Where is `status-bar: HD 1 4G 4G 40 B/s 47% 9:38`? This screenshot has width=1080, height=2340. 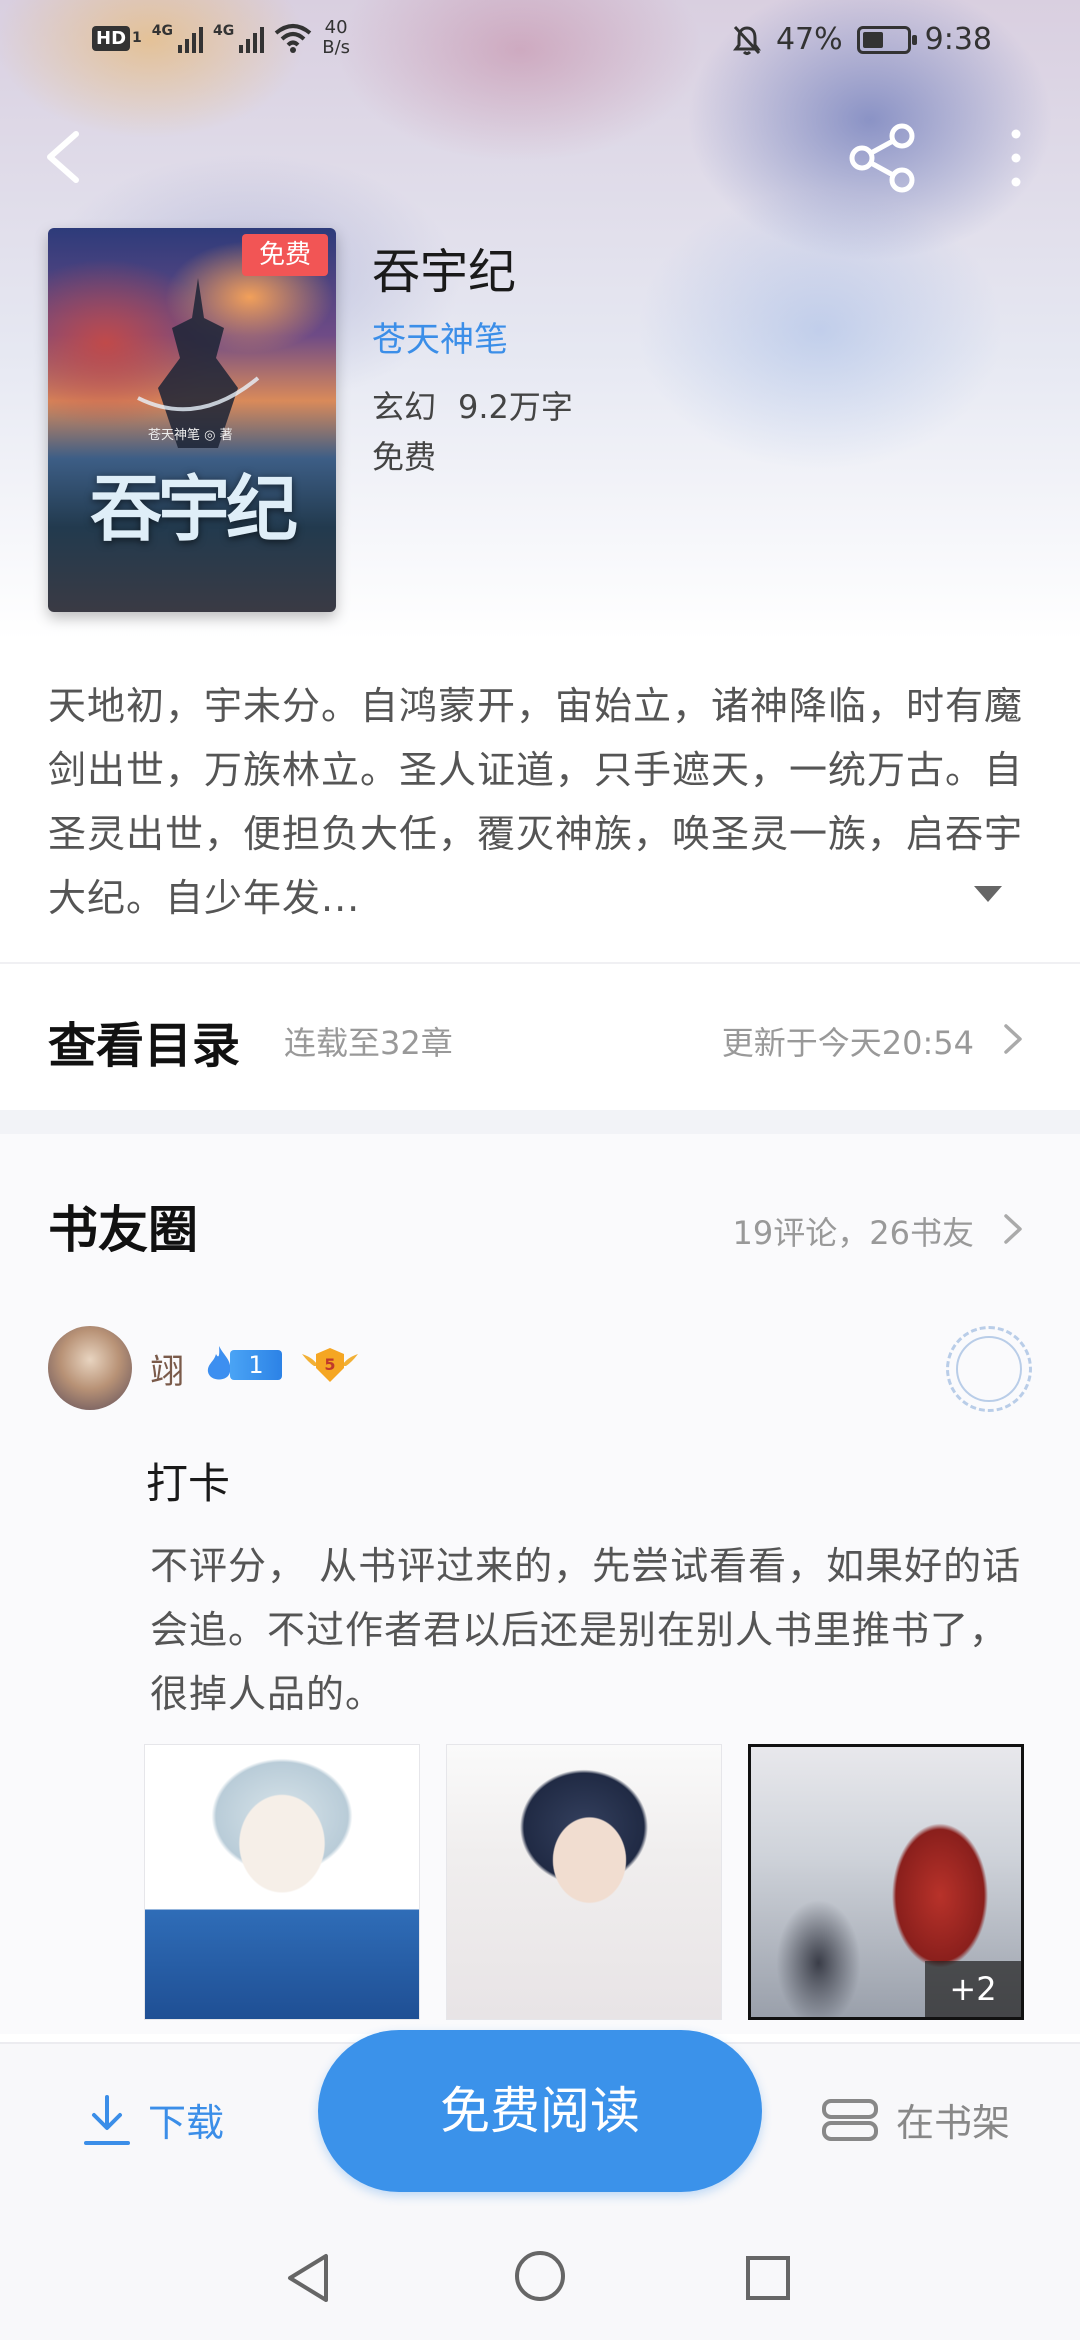 status-bar: HD 1 4G 4G 40 B/s 47% 9:38 is located at coordinates (540, 42).